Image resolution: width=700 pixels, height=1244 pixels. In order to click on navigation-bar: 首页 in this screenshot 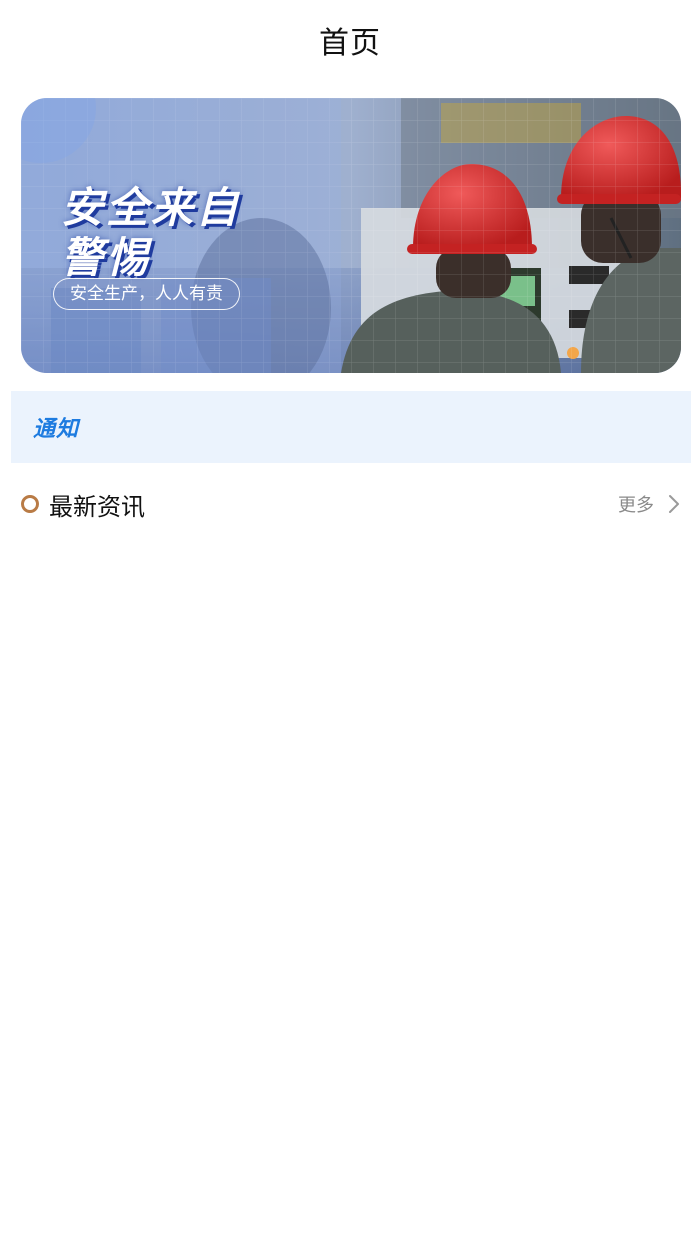, I will do `click(350, 40)`.